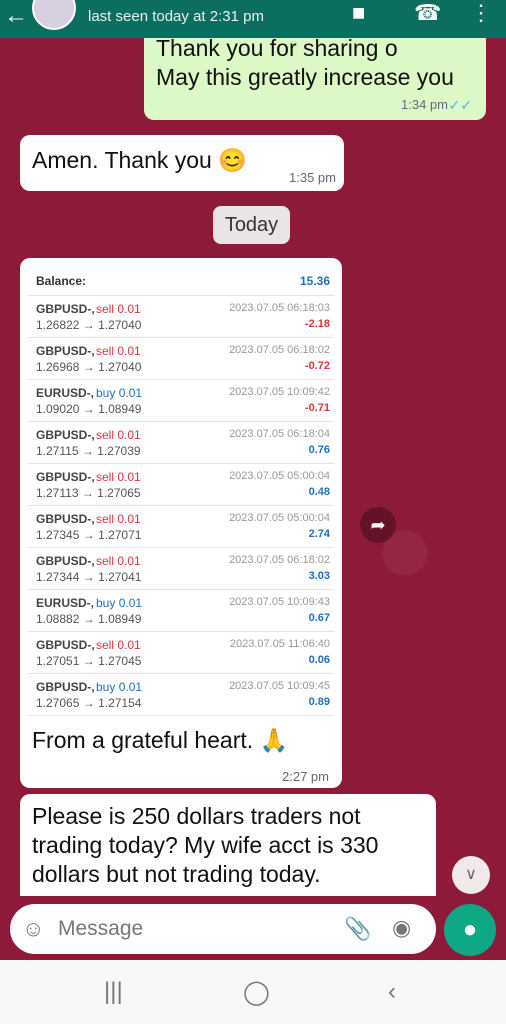 This screenshot has height=1024, width=506. Describe the element at coordinates (89, 535) in the screenshot. I see `trade-prices: 1.27345 → 1.27071` at that location.